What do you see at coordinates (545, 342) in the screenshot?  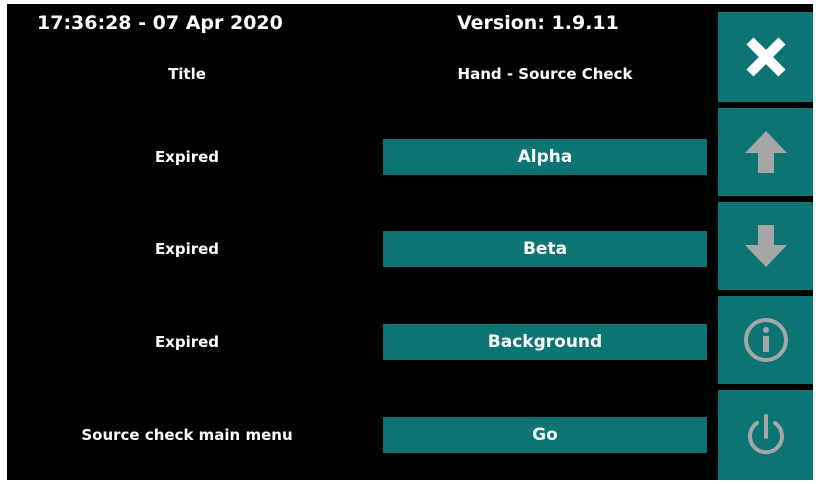 I see `background-button: Background` at bounding box center [545, 342].